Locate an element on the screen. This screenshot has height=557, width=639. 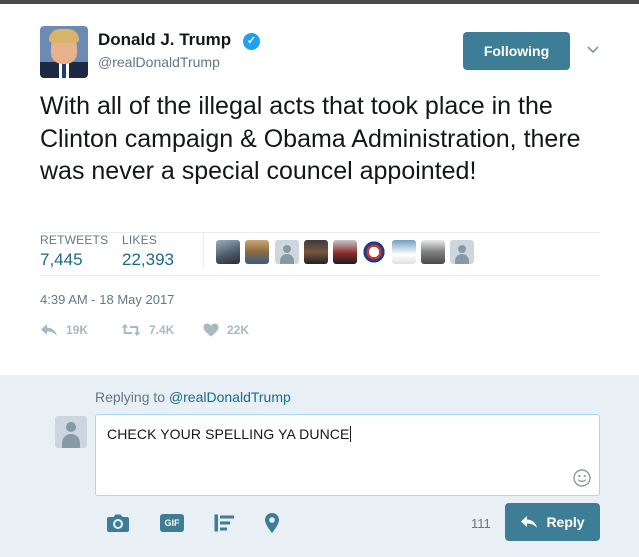
author-handle: @realDonaldTrump is located at coordinates (159, 62).